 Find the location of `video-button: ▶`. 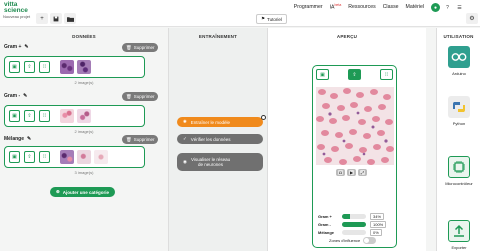

video-button: ▶ is located at coordinates (351, 172).